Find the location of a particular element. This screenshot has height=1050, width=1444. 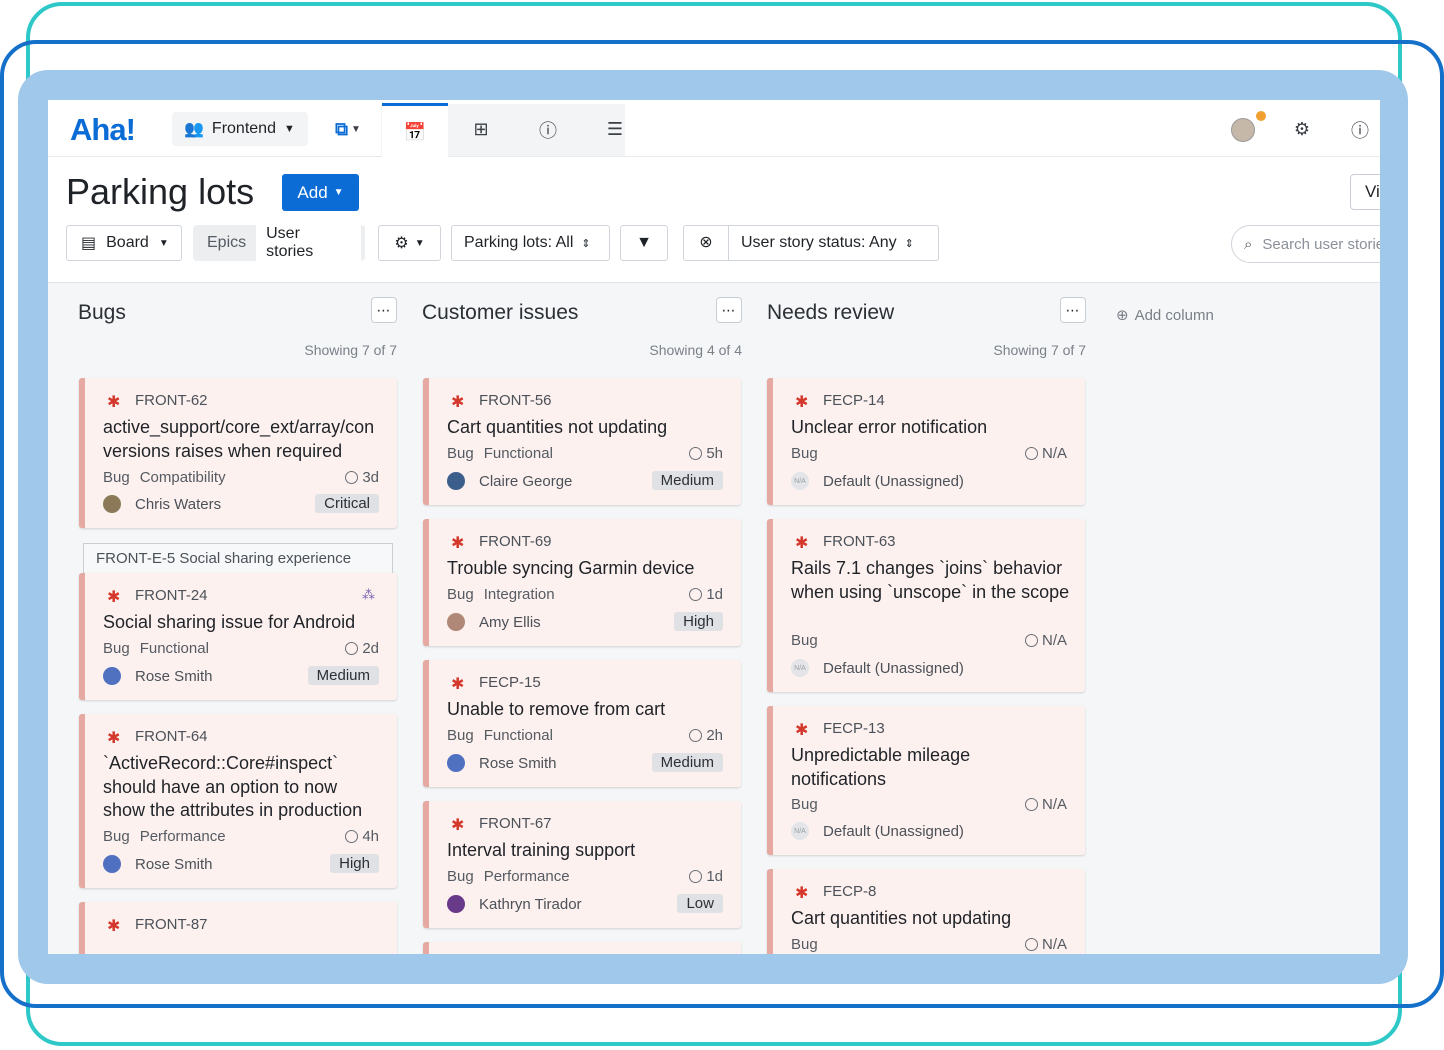

card-owner: Amy Ellis is located at coordinates (494, 622).